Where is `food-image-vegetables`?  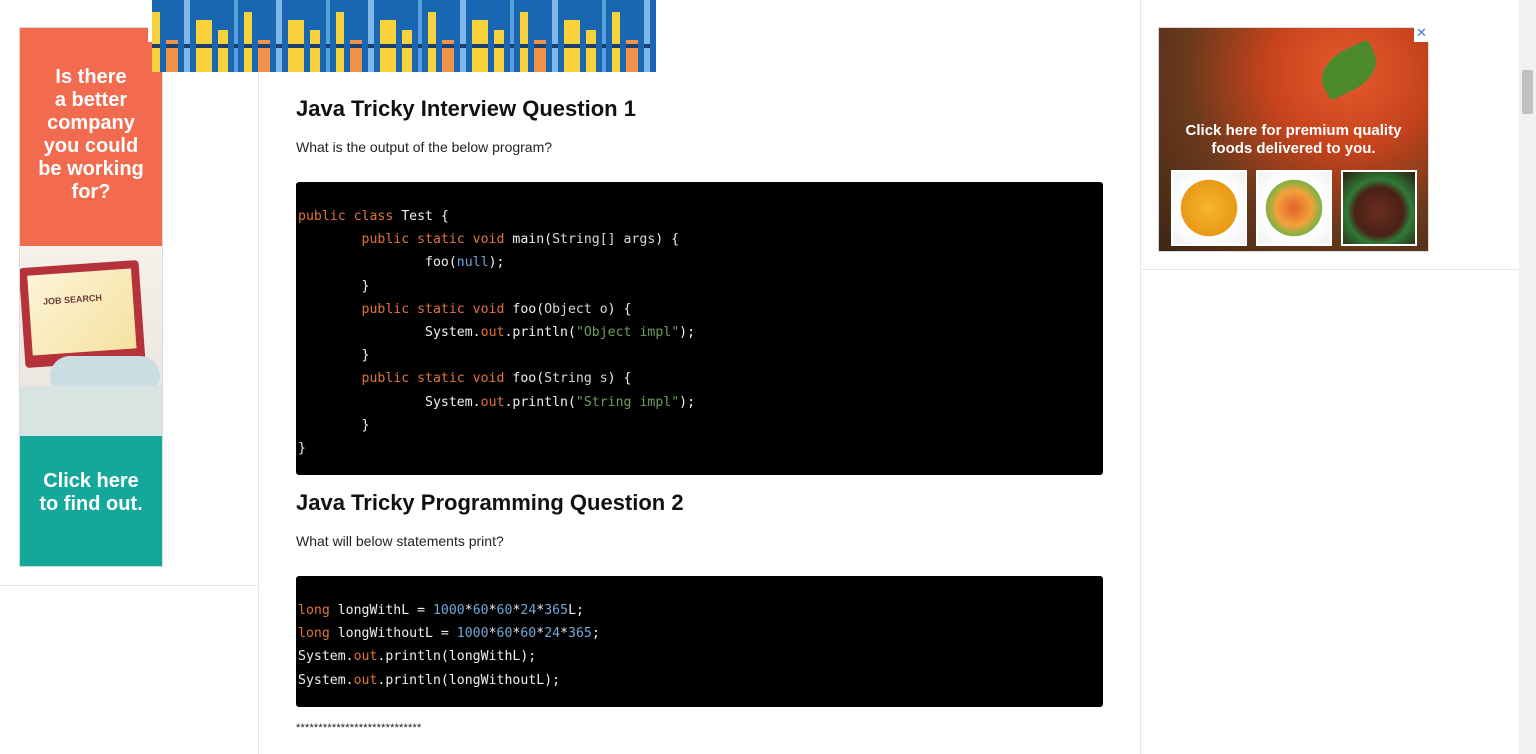
food-image-vegetables is located at coordinates (1294, 208).